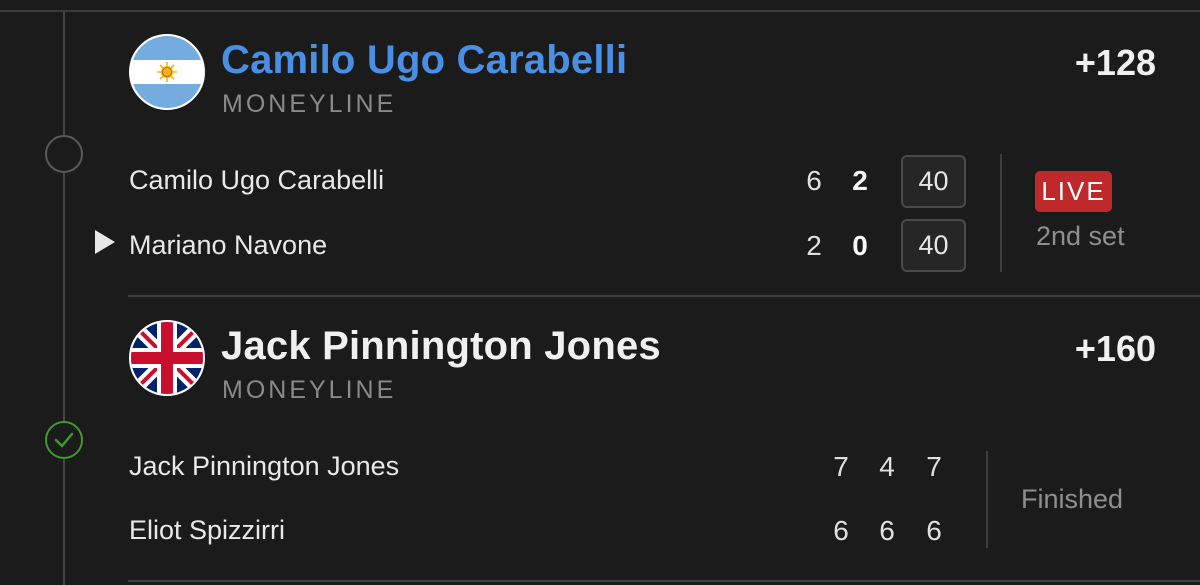 The image size is (1200, 585). What do you see at coordinates (424, 60) in the screenshot?
I see `pick-name: Camilo Ugo Carabelli` at bounding box center [424, 60].